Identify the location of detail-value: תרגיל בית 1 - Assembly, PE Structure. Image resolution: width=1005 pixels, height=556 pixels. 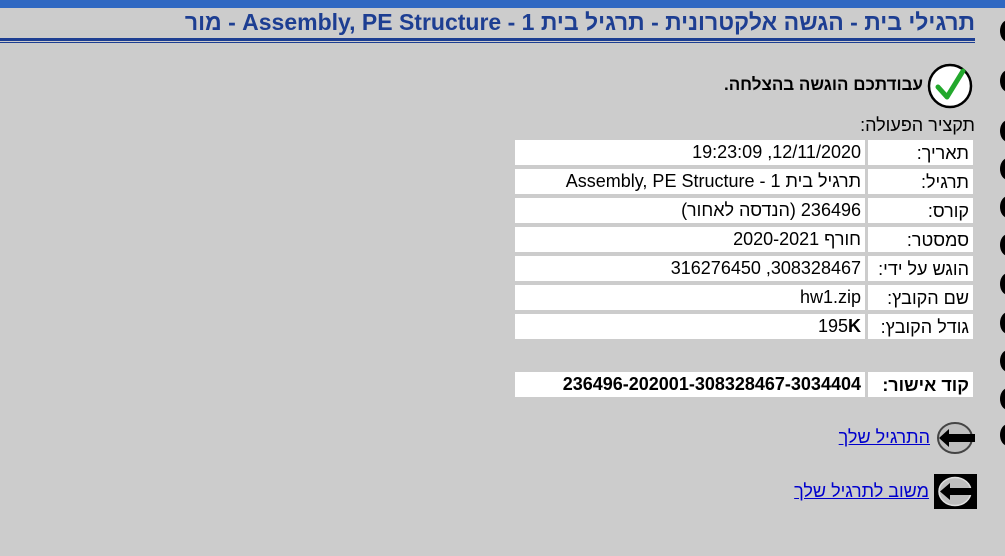
(690, 181).